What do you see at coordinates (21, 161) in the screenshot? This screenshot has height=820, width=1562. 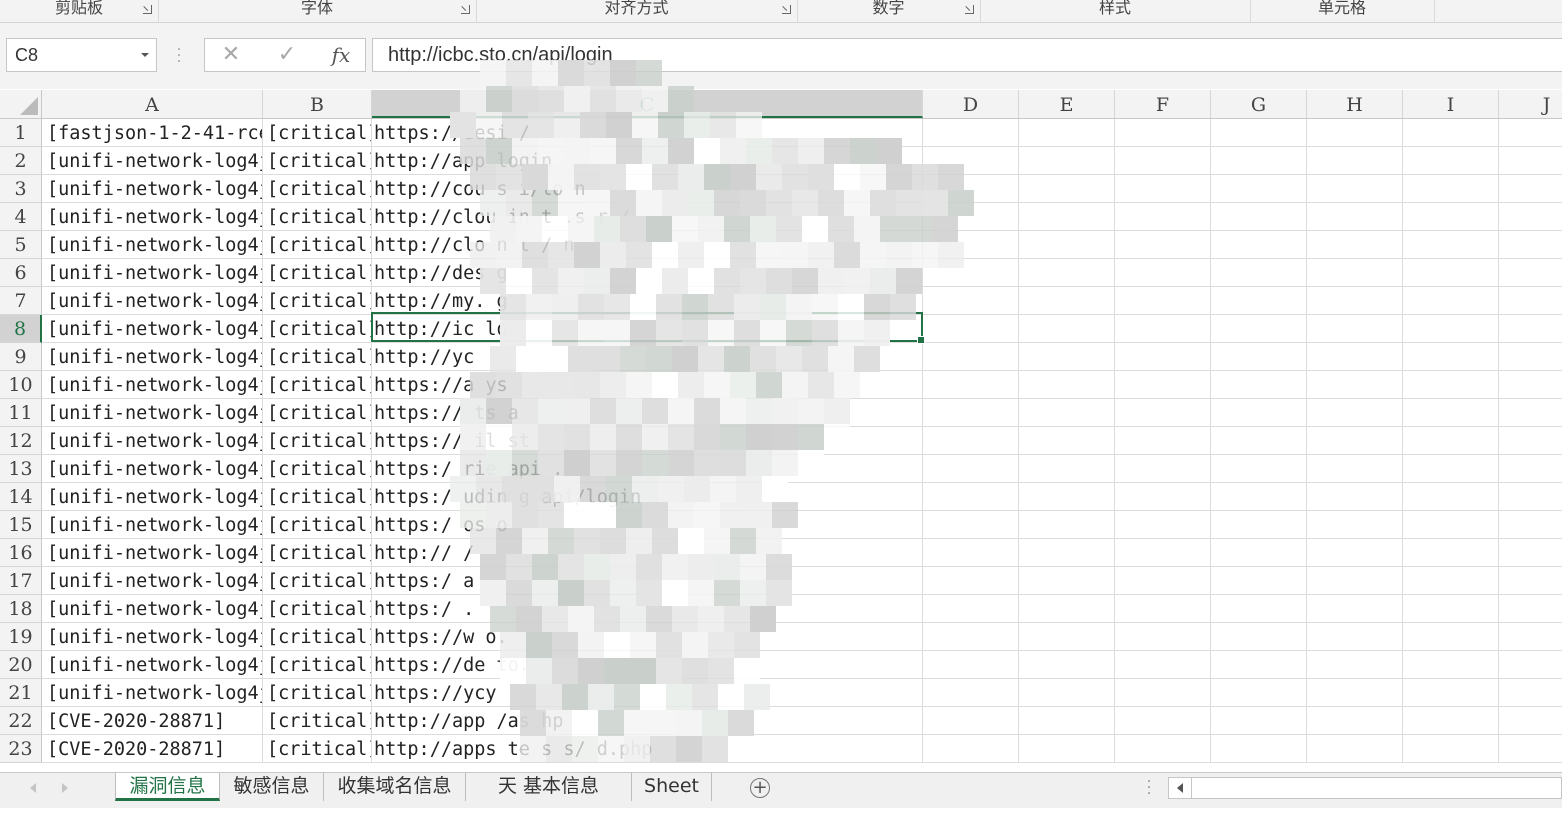 I see `row-header: 2` at bounding box center [21, 161].